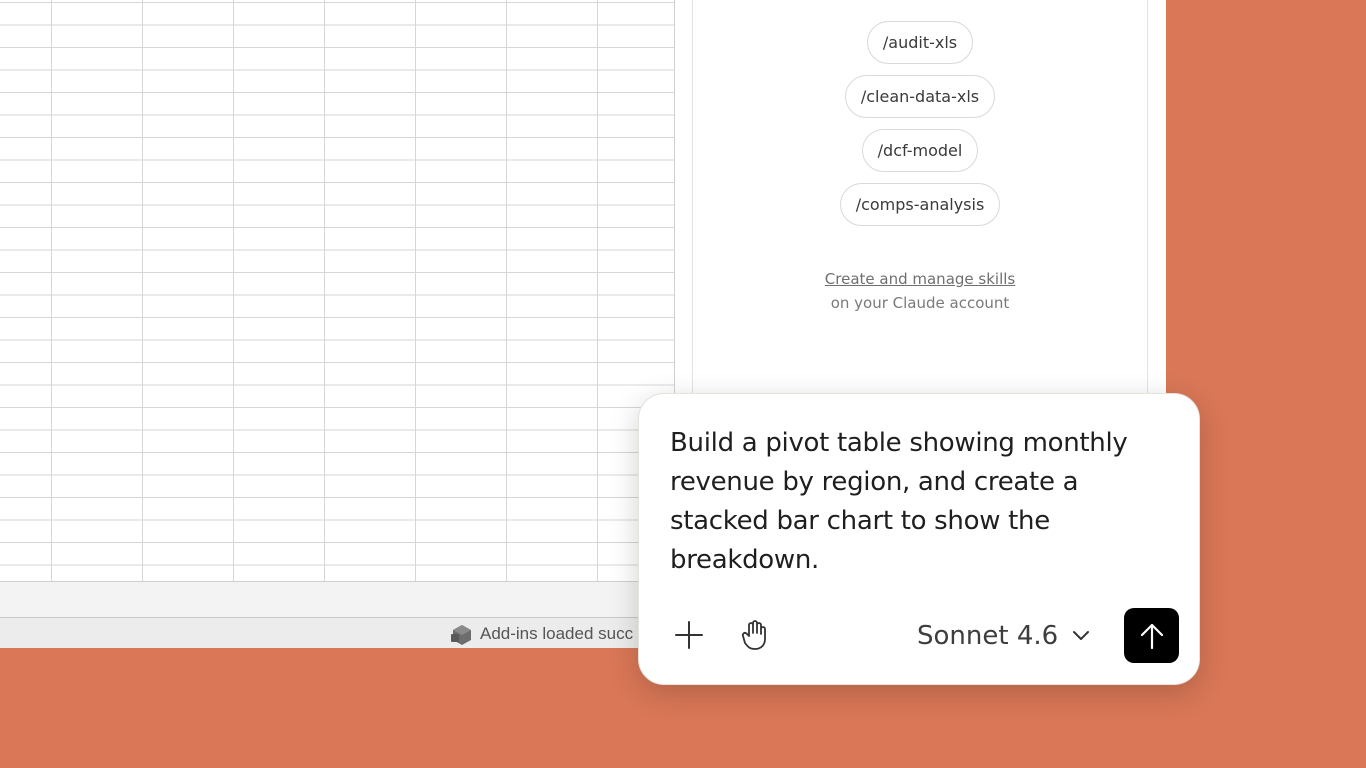 Image resolution: width=1366 pixels, height=768 pixels. Describe the element at coordinates (920, 42) in the screenshot. I see `skill-chip-audit-xls: /audit-xls` at that location.